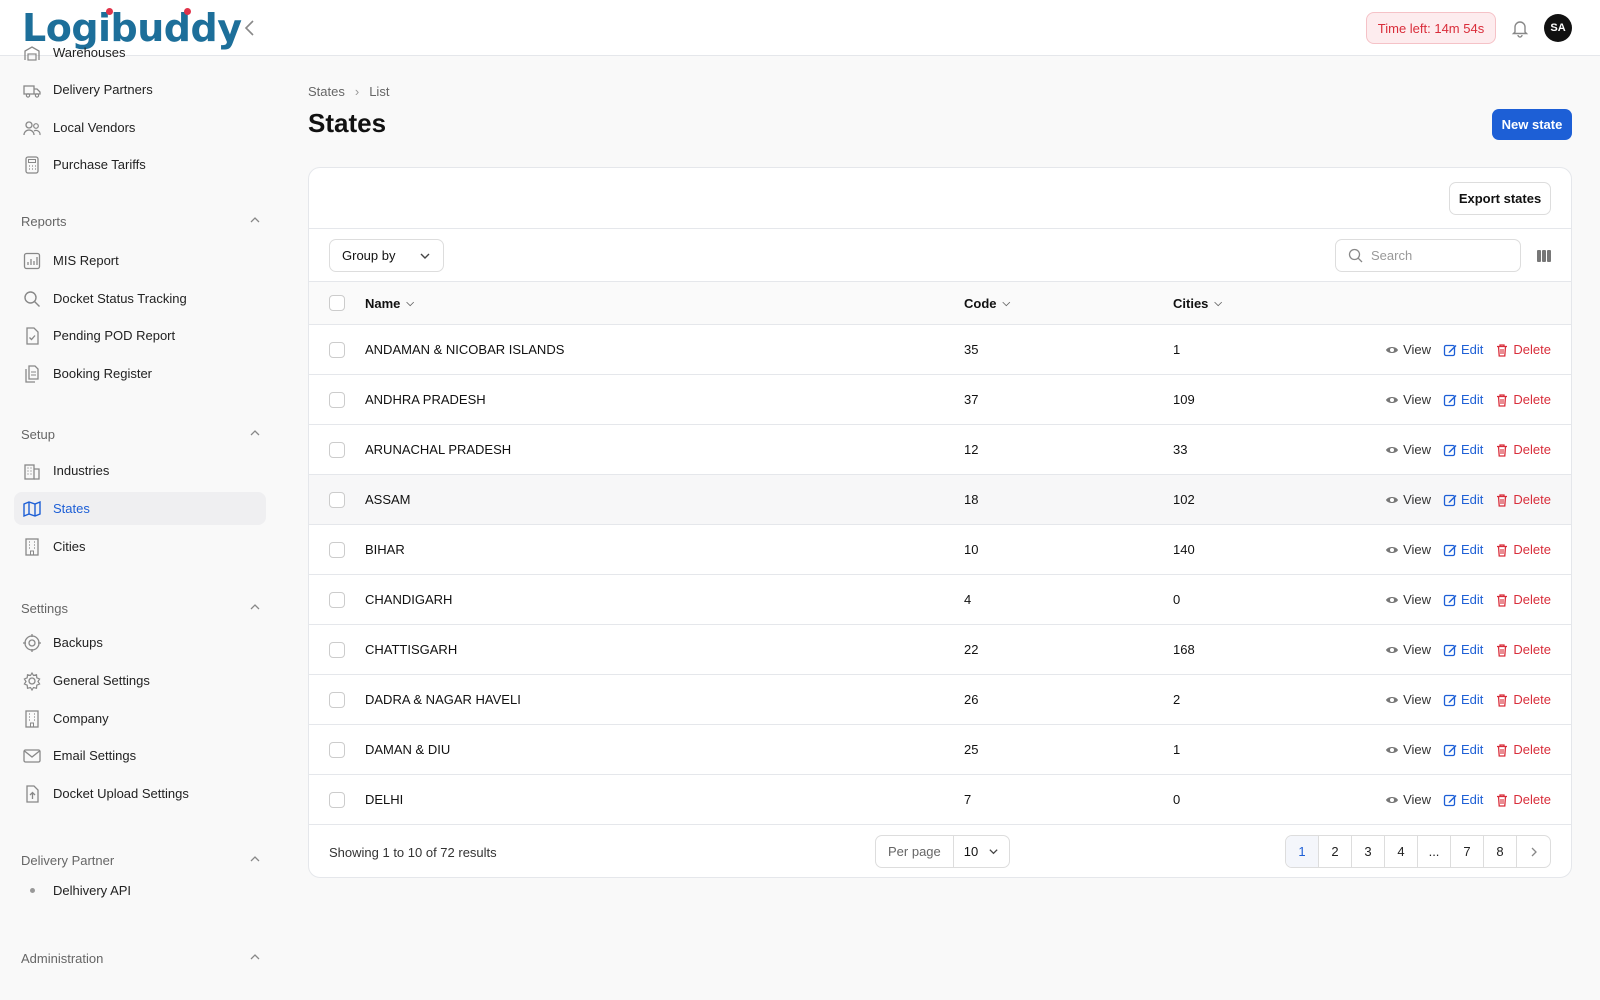 Image resolution: width=1600 pixels, height=1000 pixels. I want to click on next-page-button, so click(1533, 851).